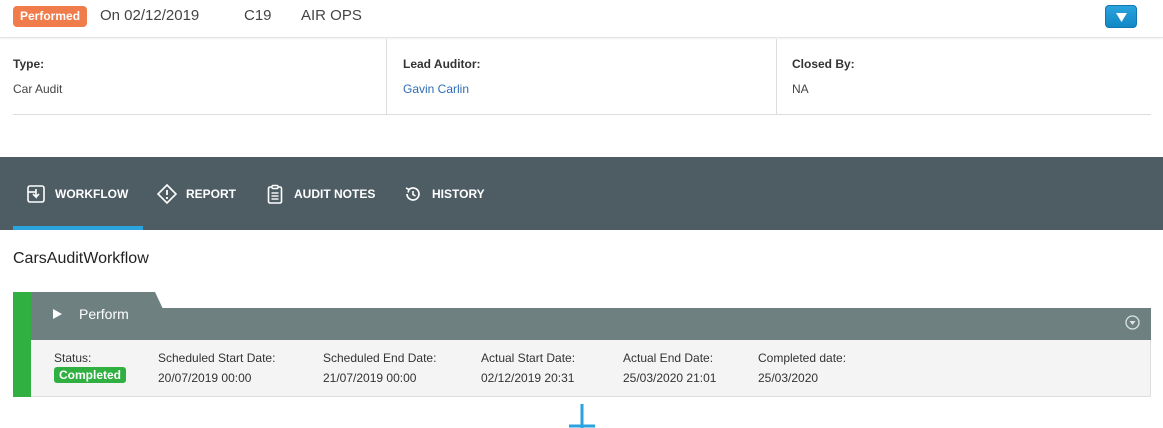 The height and width of the screenshot is (428, 1163). Describe the element at coordinates (379, 368) in the screenshot. I see `scheduled-end-field: Scheduled End Date: 21/07/2019 00:00` at that location.